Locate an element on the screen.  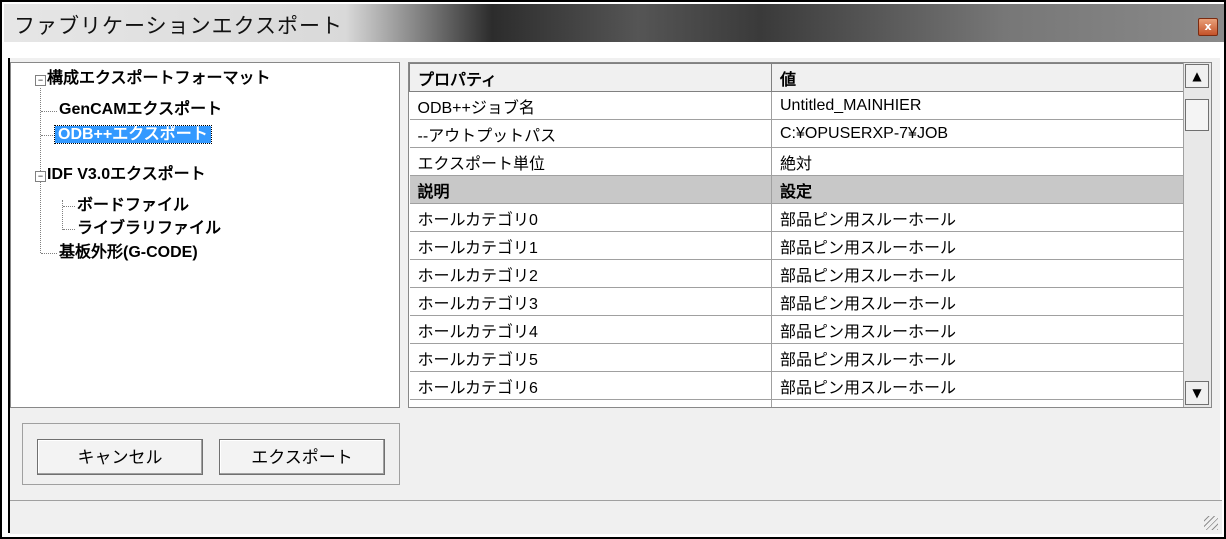
property-name: ホールカテゴリ6 is located at coordinates (590, 385).